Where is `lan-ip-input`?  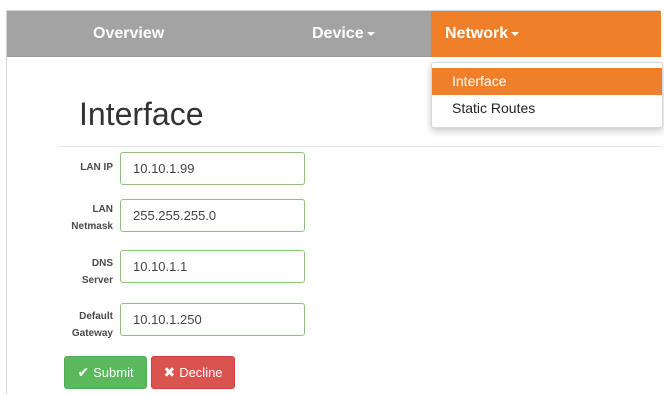 lan-ip-input is located at coordinates (212, 168).